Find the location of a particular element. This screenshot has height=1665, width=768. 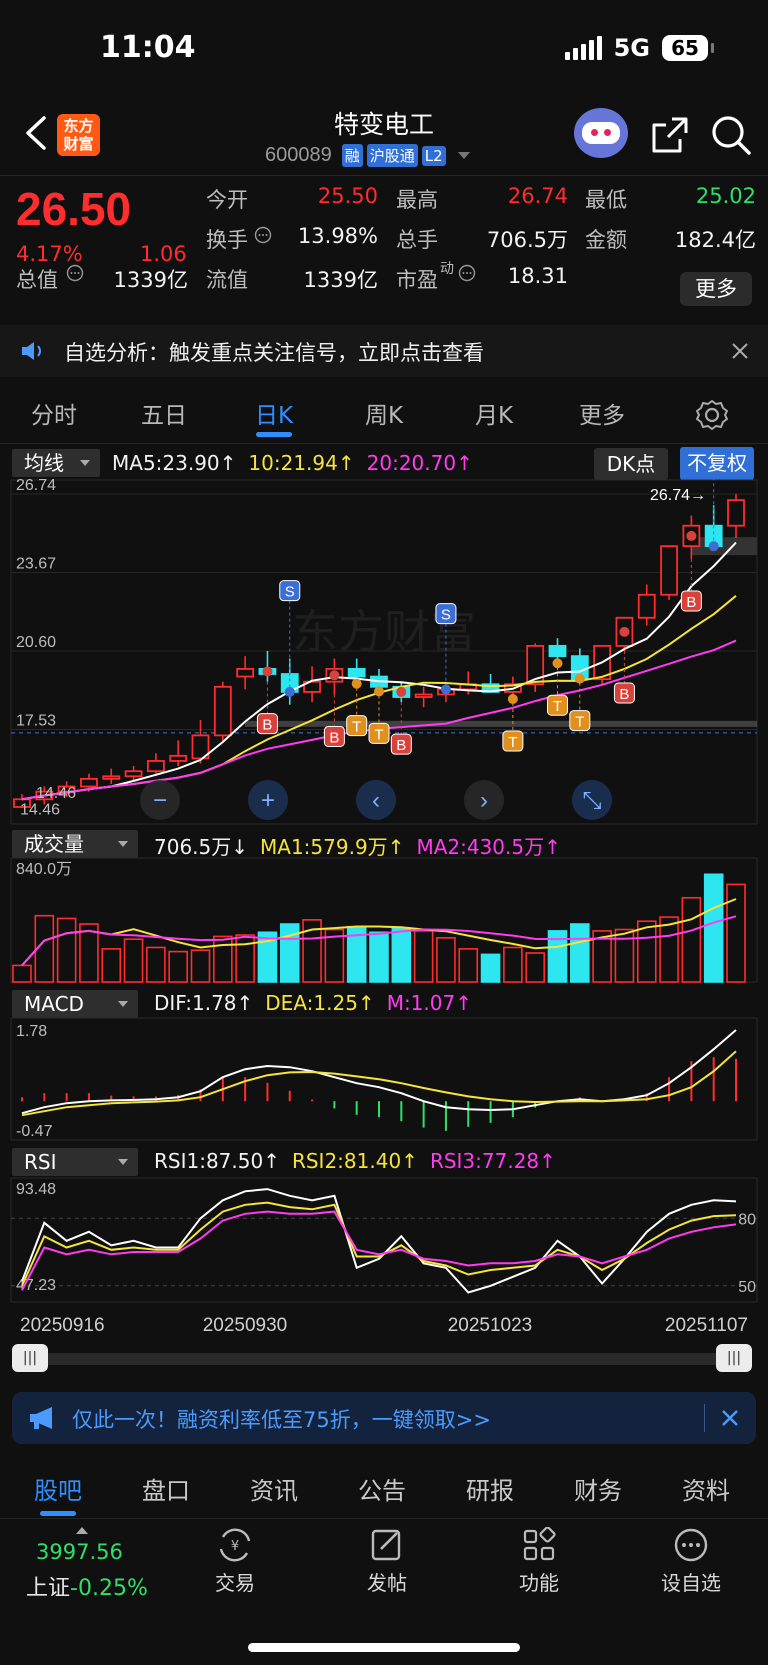

range-end-handle: ||| is located at coordinates (734, 1358).